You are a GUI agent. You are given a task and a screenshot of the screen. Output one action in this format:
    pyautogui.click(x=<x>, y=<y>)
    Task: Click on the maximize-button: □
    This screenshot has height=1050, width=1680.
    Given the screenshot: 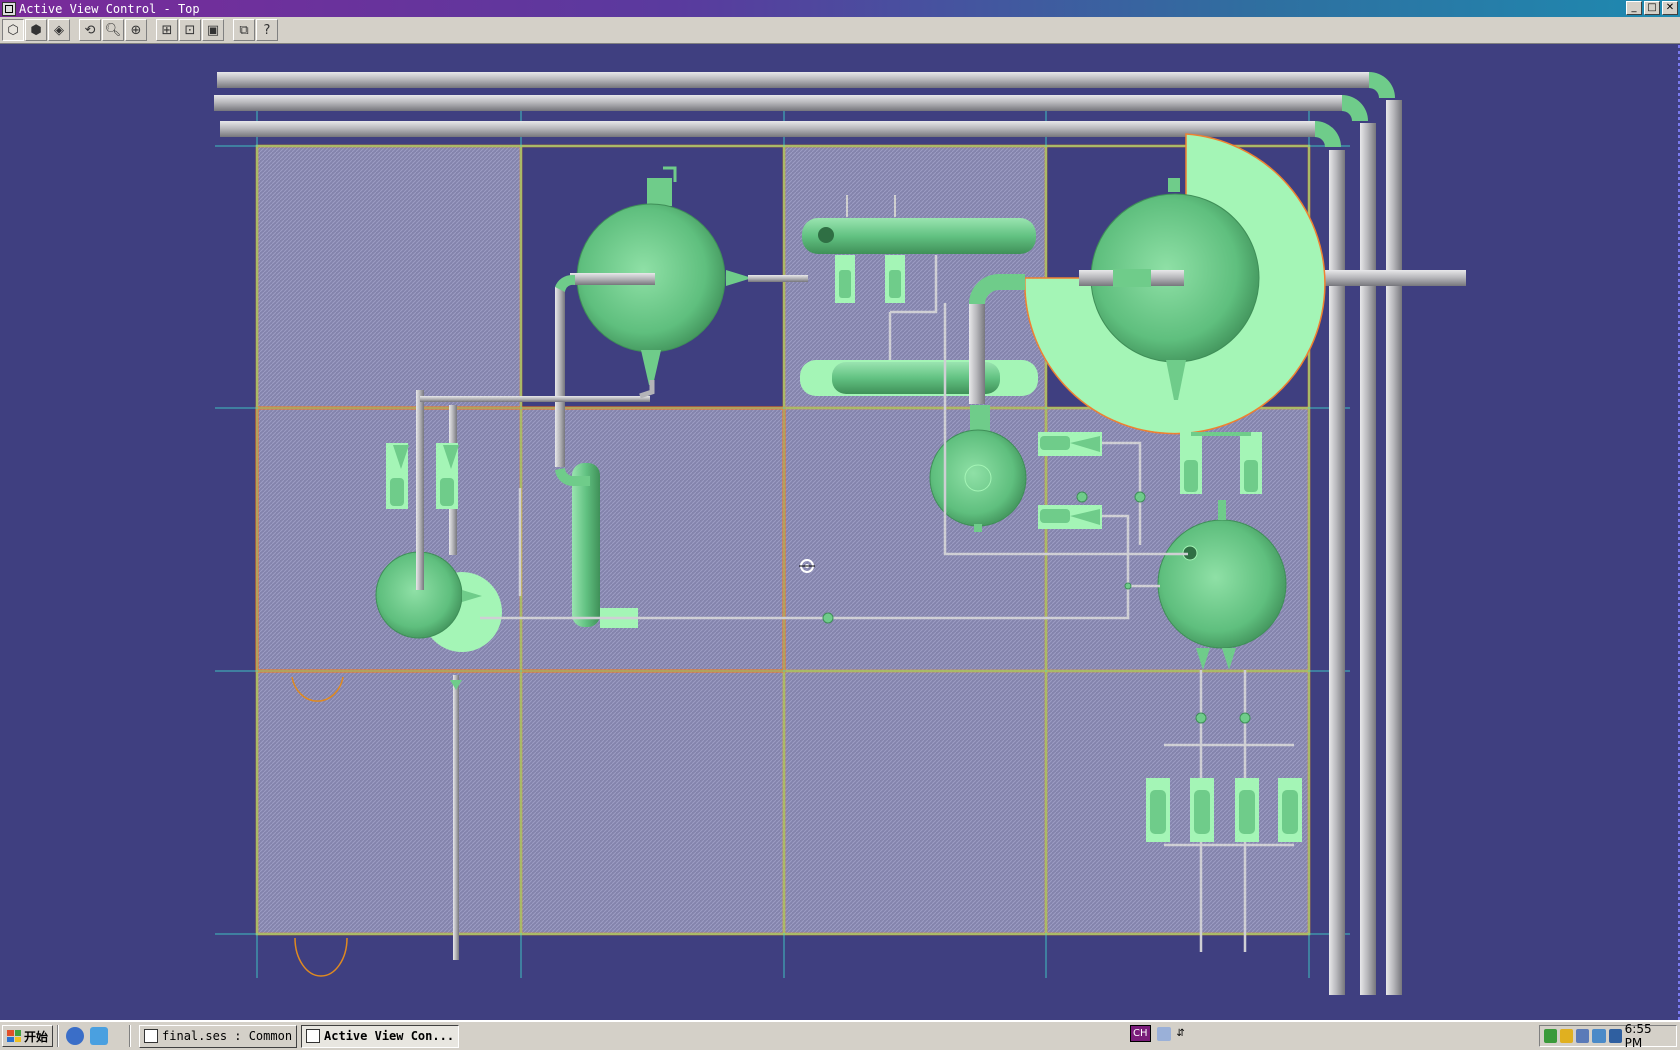 What is the action you would take?
    pyautogui.click(x=1652, y=8)
    